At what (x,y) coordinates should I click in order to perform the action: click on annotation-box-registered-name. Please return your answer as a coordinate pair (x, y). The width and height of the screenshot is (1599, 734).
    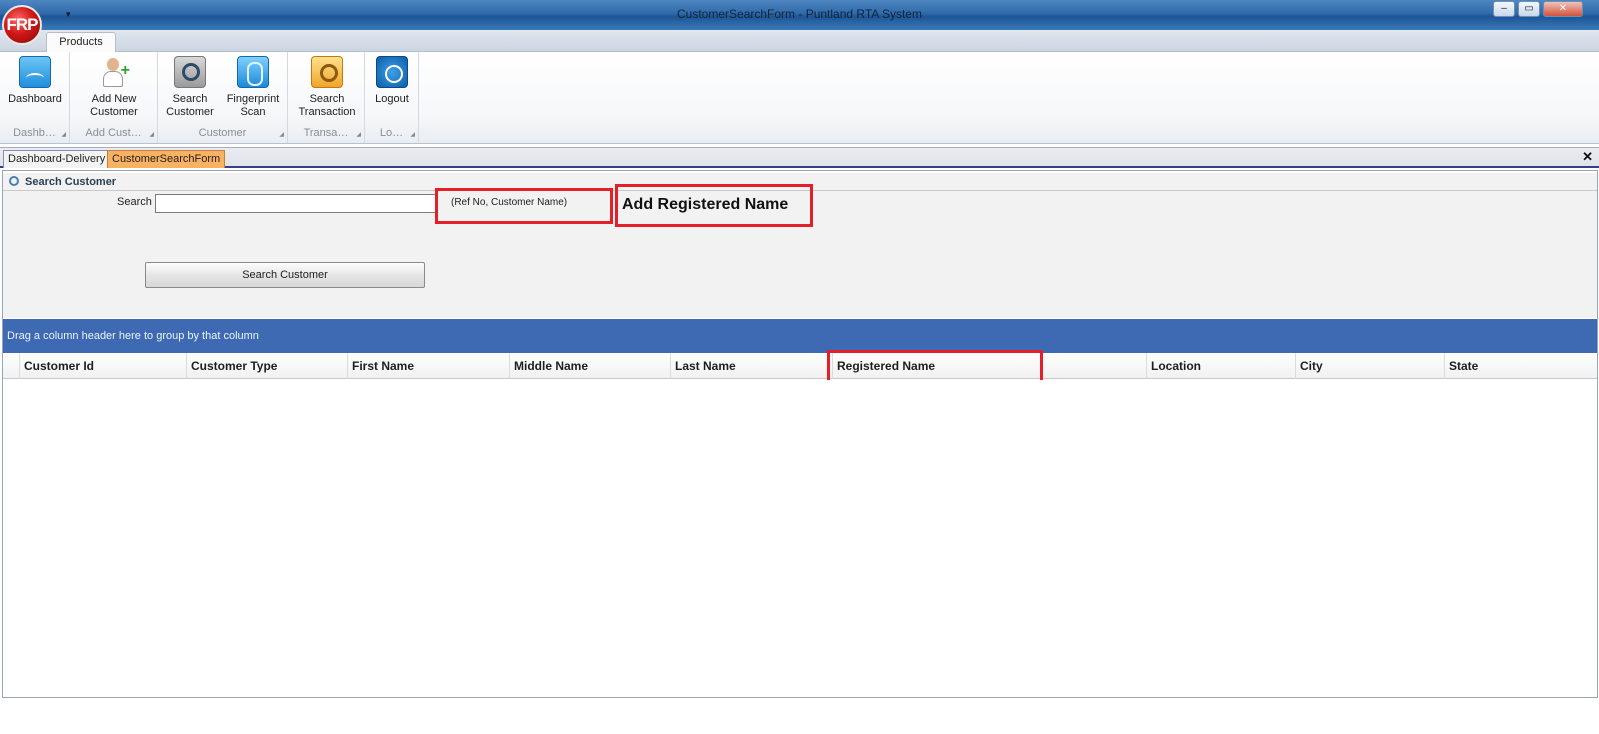
    Looking at the image, I should click on (935, 367).